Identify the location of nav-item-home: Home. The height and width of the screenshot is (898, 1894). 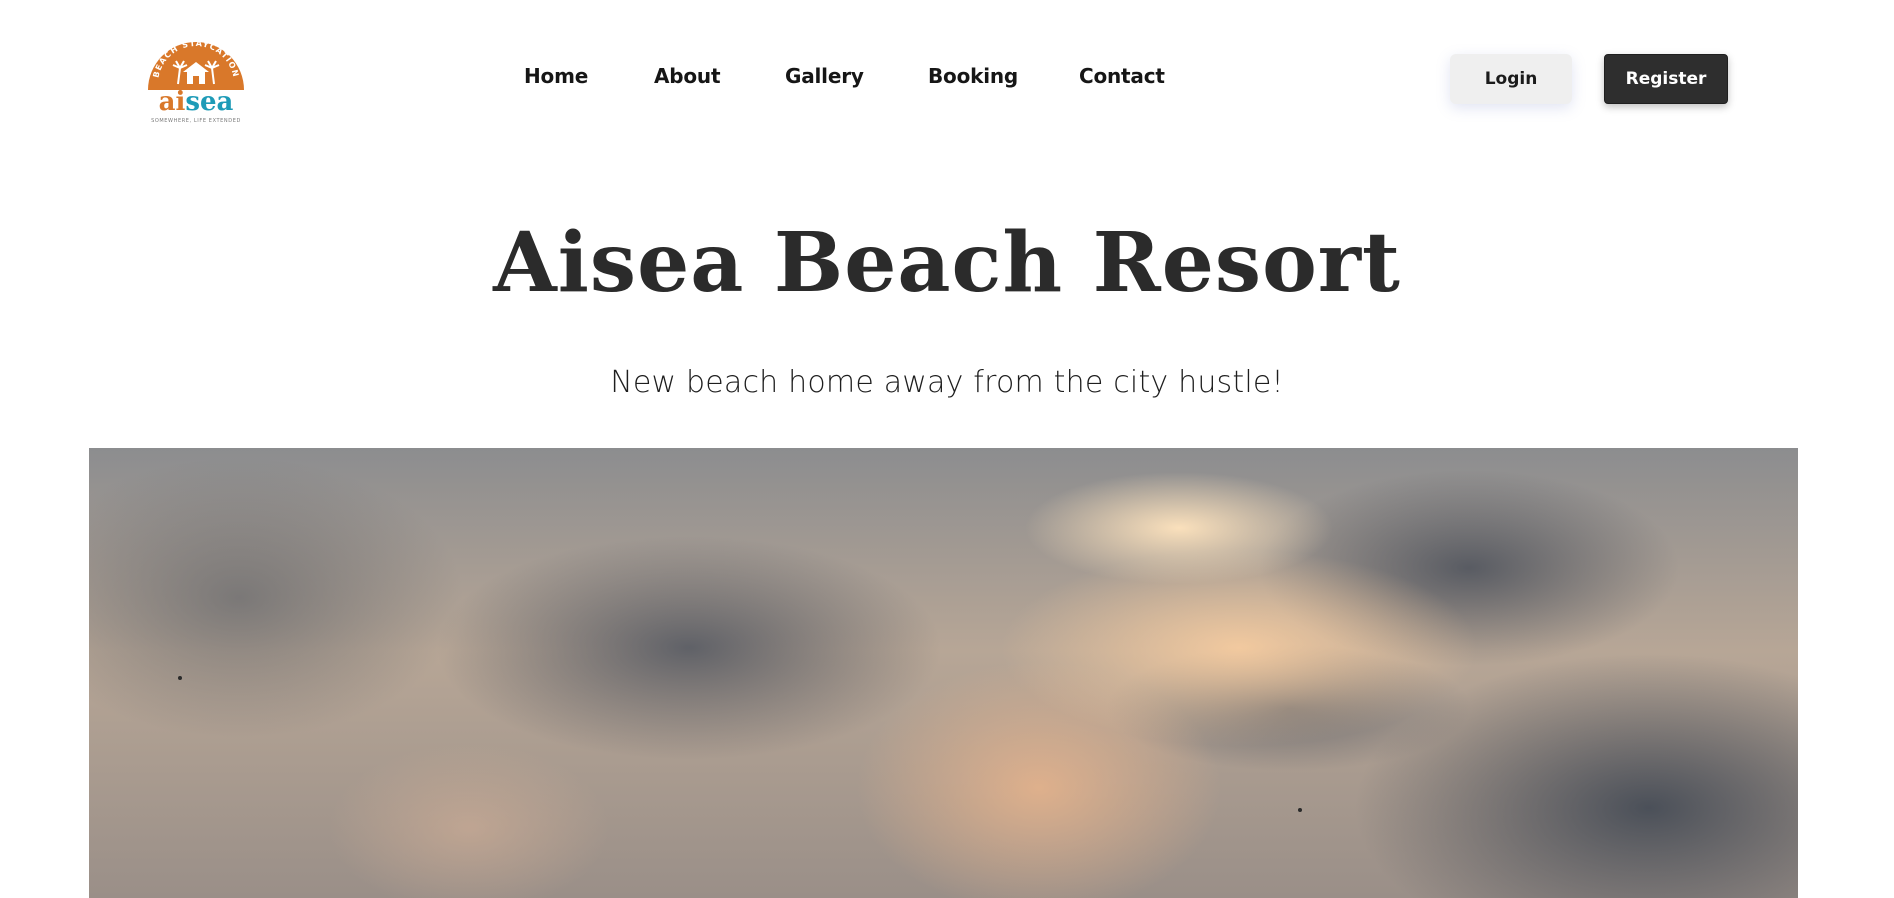
(556, 76).